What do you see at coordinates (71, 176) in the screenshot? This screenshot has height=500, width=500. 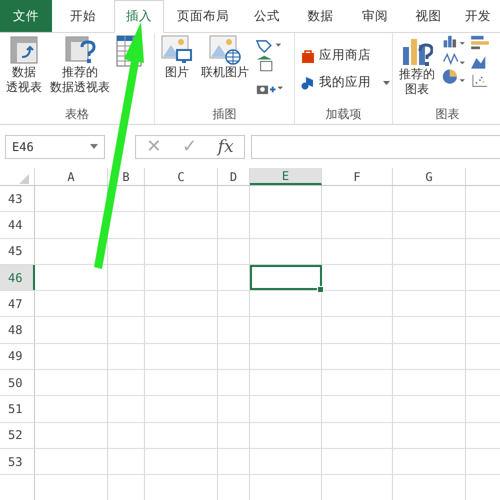 I see `column-header: A` at bounding box center [71, 176].